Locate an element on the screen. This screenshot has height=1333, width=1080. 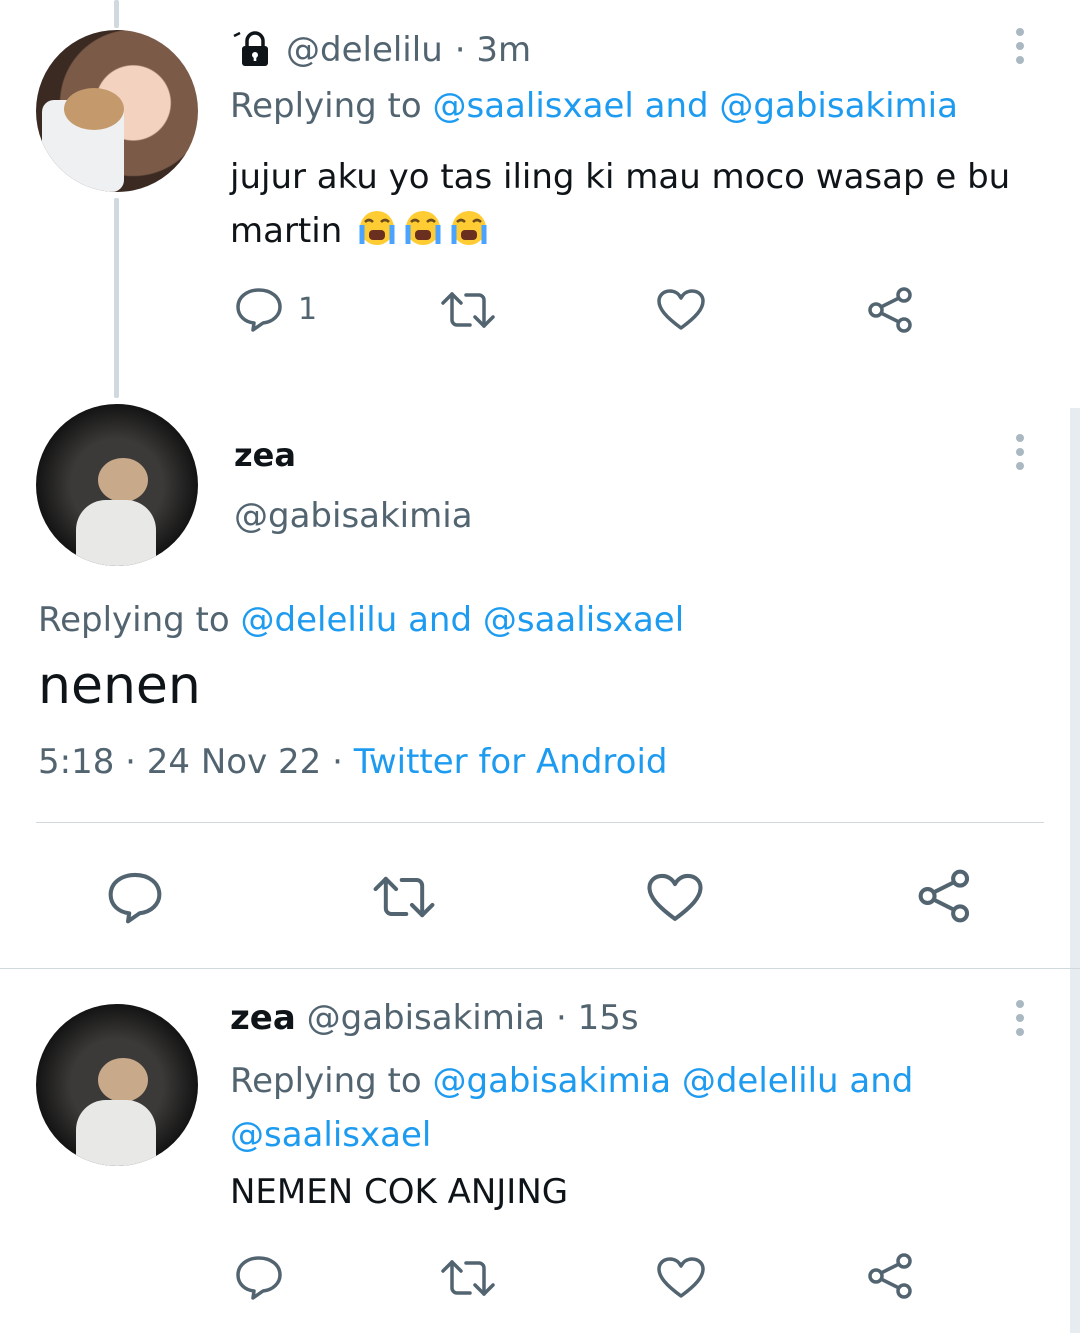
thread-line-top is located at coordinates (116, 14).